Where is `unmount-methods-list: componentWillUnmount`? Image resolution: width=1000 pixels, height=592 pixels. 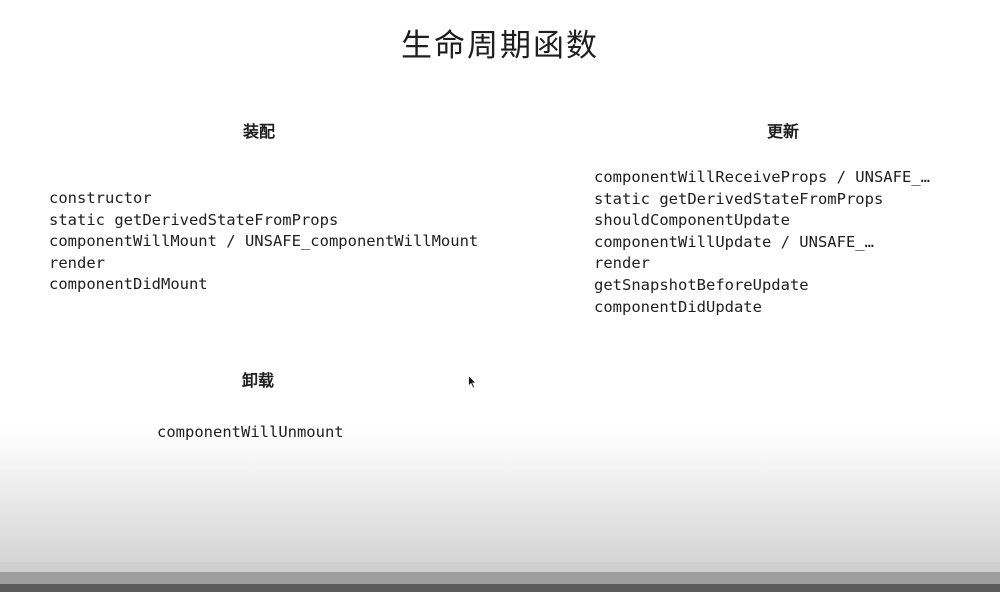 unmount-methods-list: componentWillUnmount is located at coordinates (250, 433).